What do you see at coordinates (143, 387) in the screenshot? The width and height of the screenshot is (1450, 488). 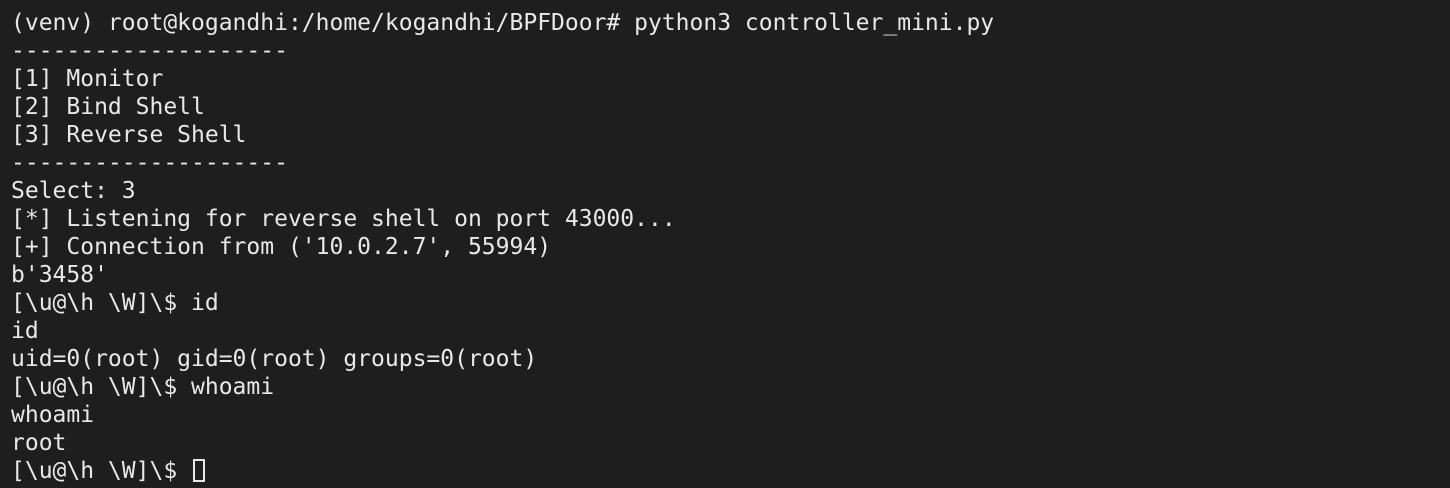 I see `terminal-line-prompt-whoami: [\u@\h \W]\$ whoami` at bounding box center [143, 387].